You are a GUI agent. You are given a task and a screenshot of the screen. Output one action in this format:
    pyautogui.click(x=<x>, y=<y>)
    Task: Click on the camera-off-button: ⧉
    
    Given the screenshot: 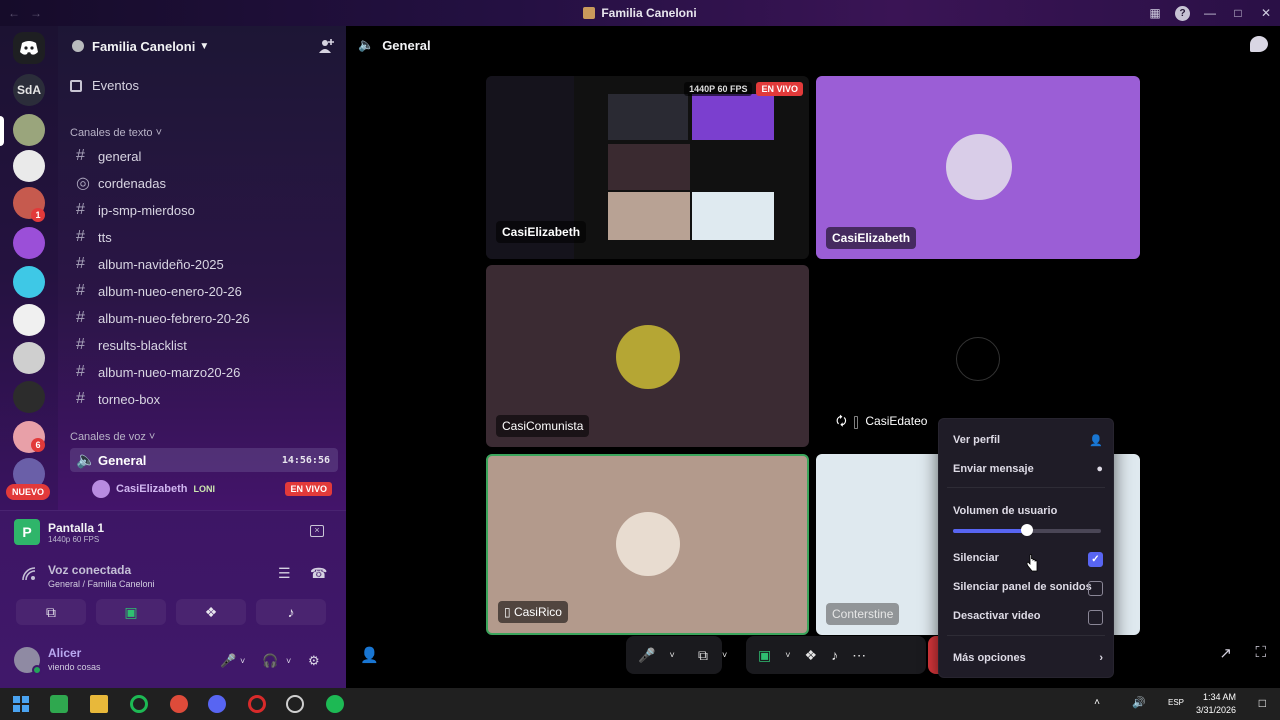 What is the action you would take?
    pyautogui.click(x=51, y=612)
    